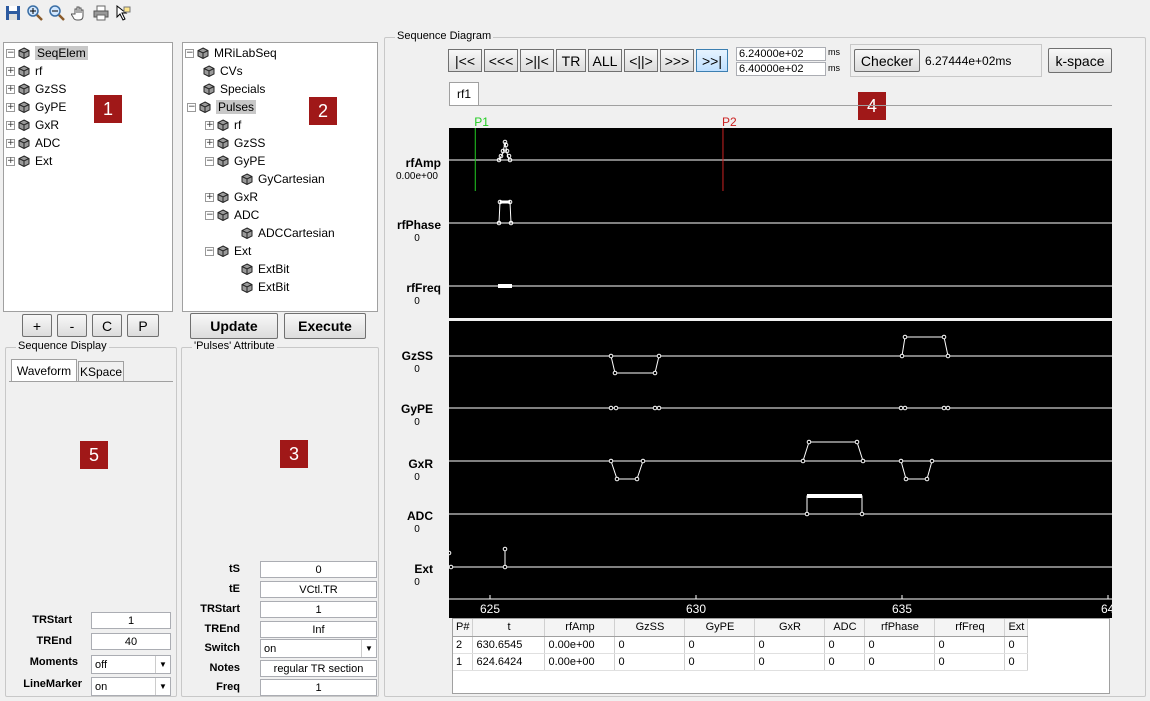  What do you see at coordinates (318, 687) in the screenshot?
I see `attr-freq-field: 1` at bounding box center [318, 687].